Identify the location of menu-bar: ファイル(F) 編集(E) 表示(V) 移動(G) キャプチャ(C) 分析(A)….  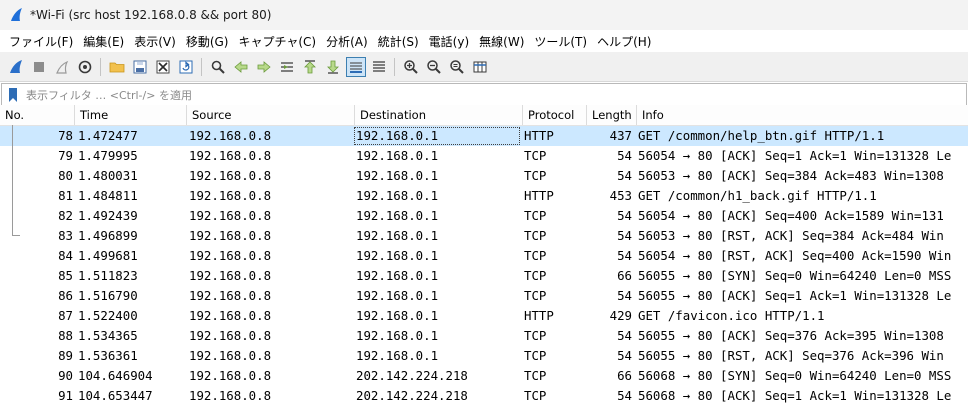
(484, 41).